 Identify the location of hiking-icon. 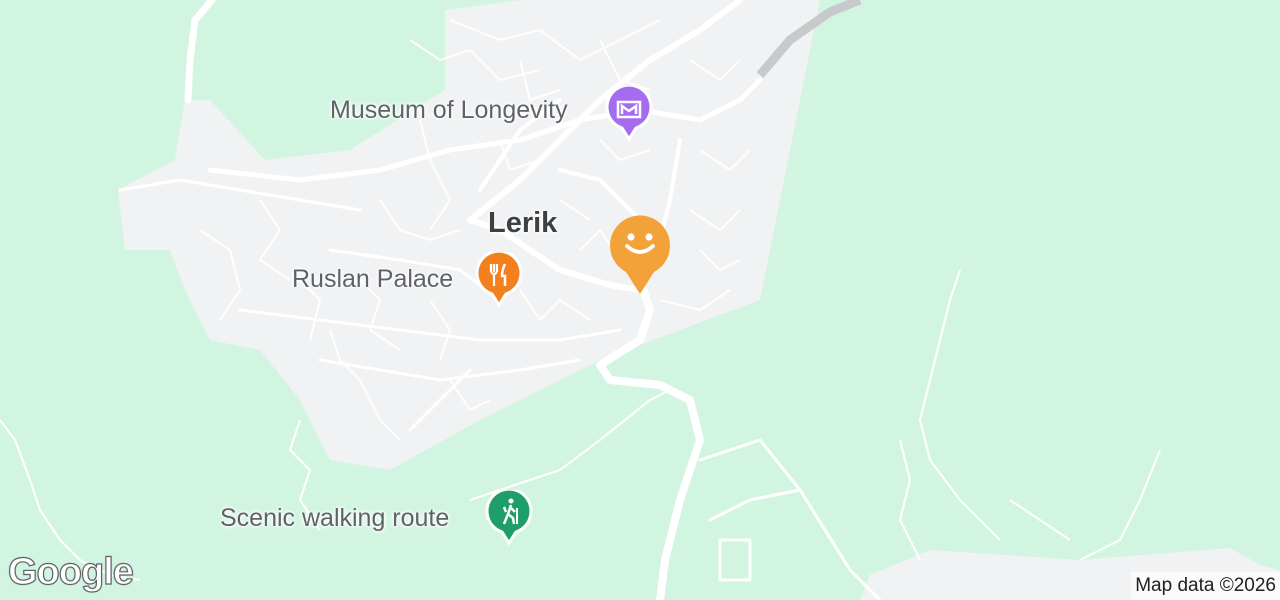
(509, 516).